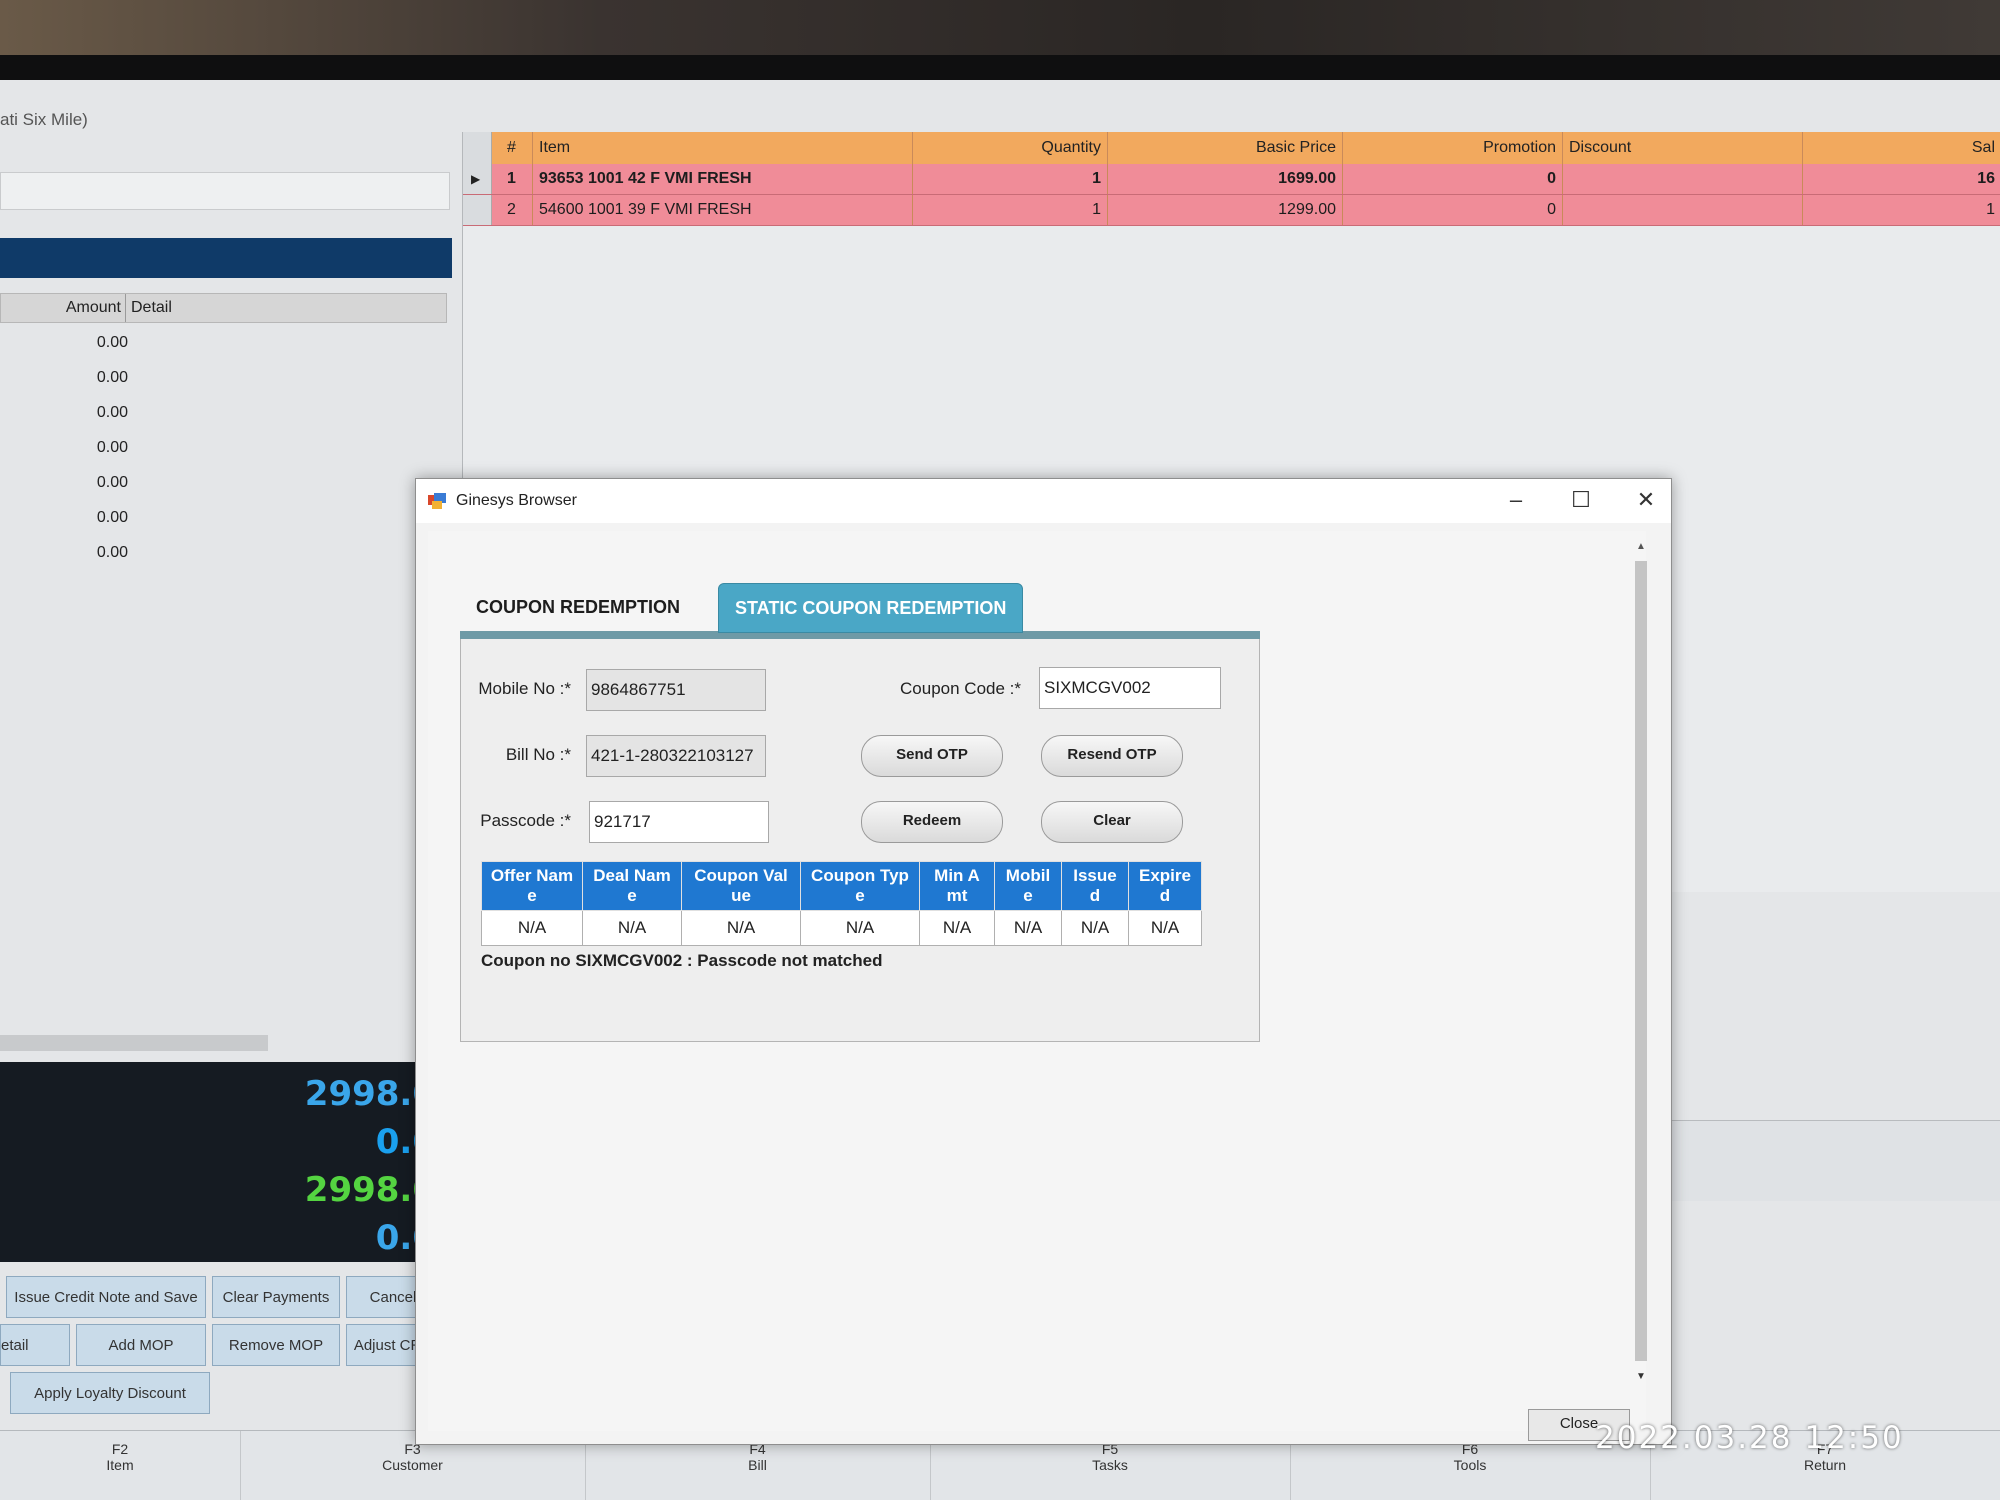 The height and width of the screenshot is (1500, 2000). I want to click on remove-mop-button: Remove MOP, so click(276, 1345).